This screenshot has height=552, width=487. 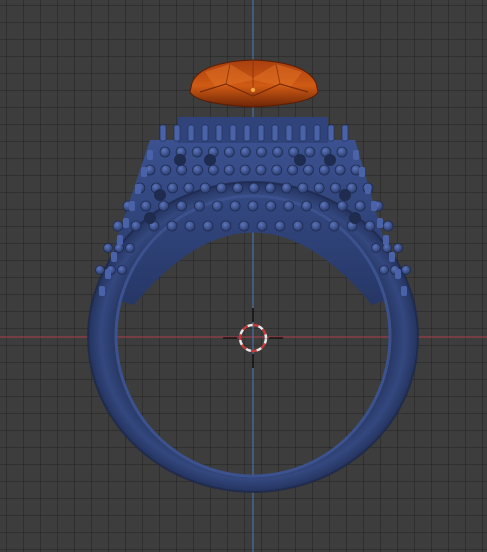 I want to click on gemstone, so click(x=254, y=83).